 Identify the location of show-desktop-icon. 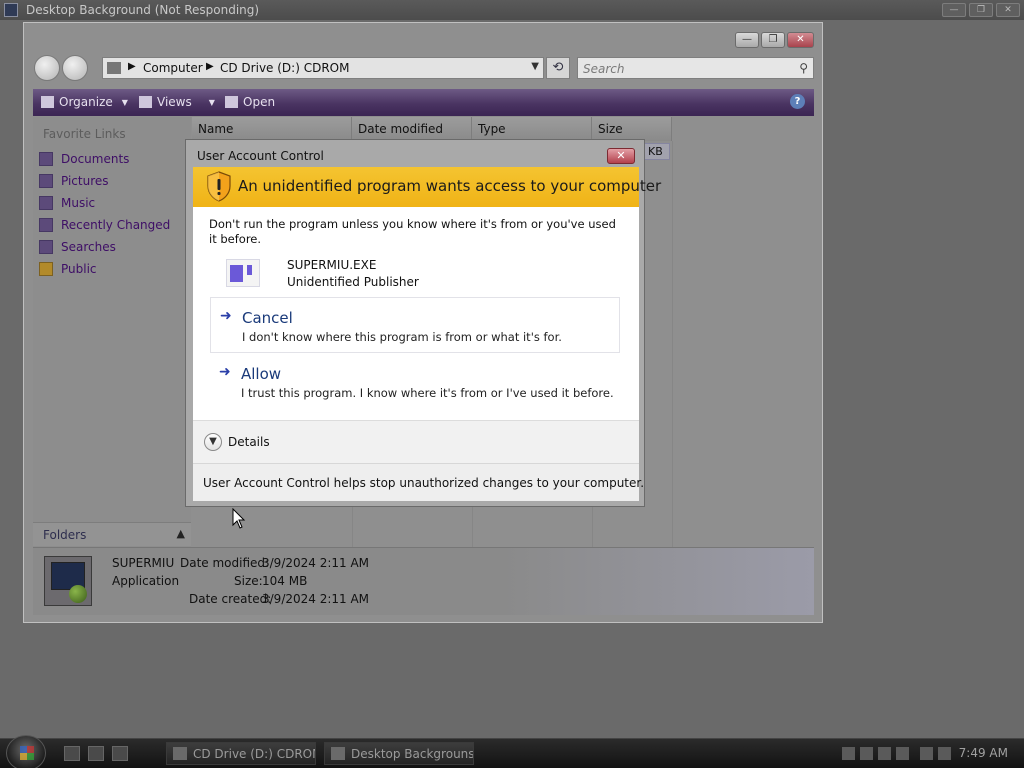
(72, 753).